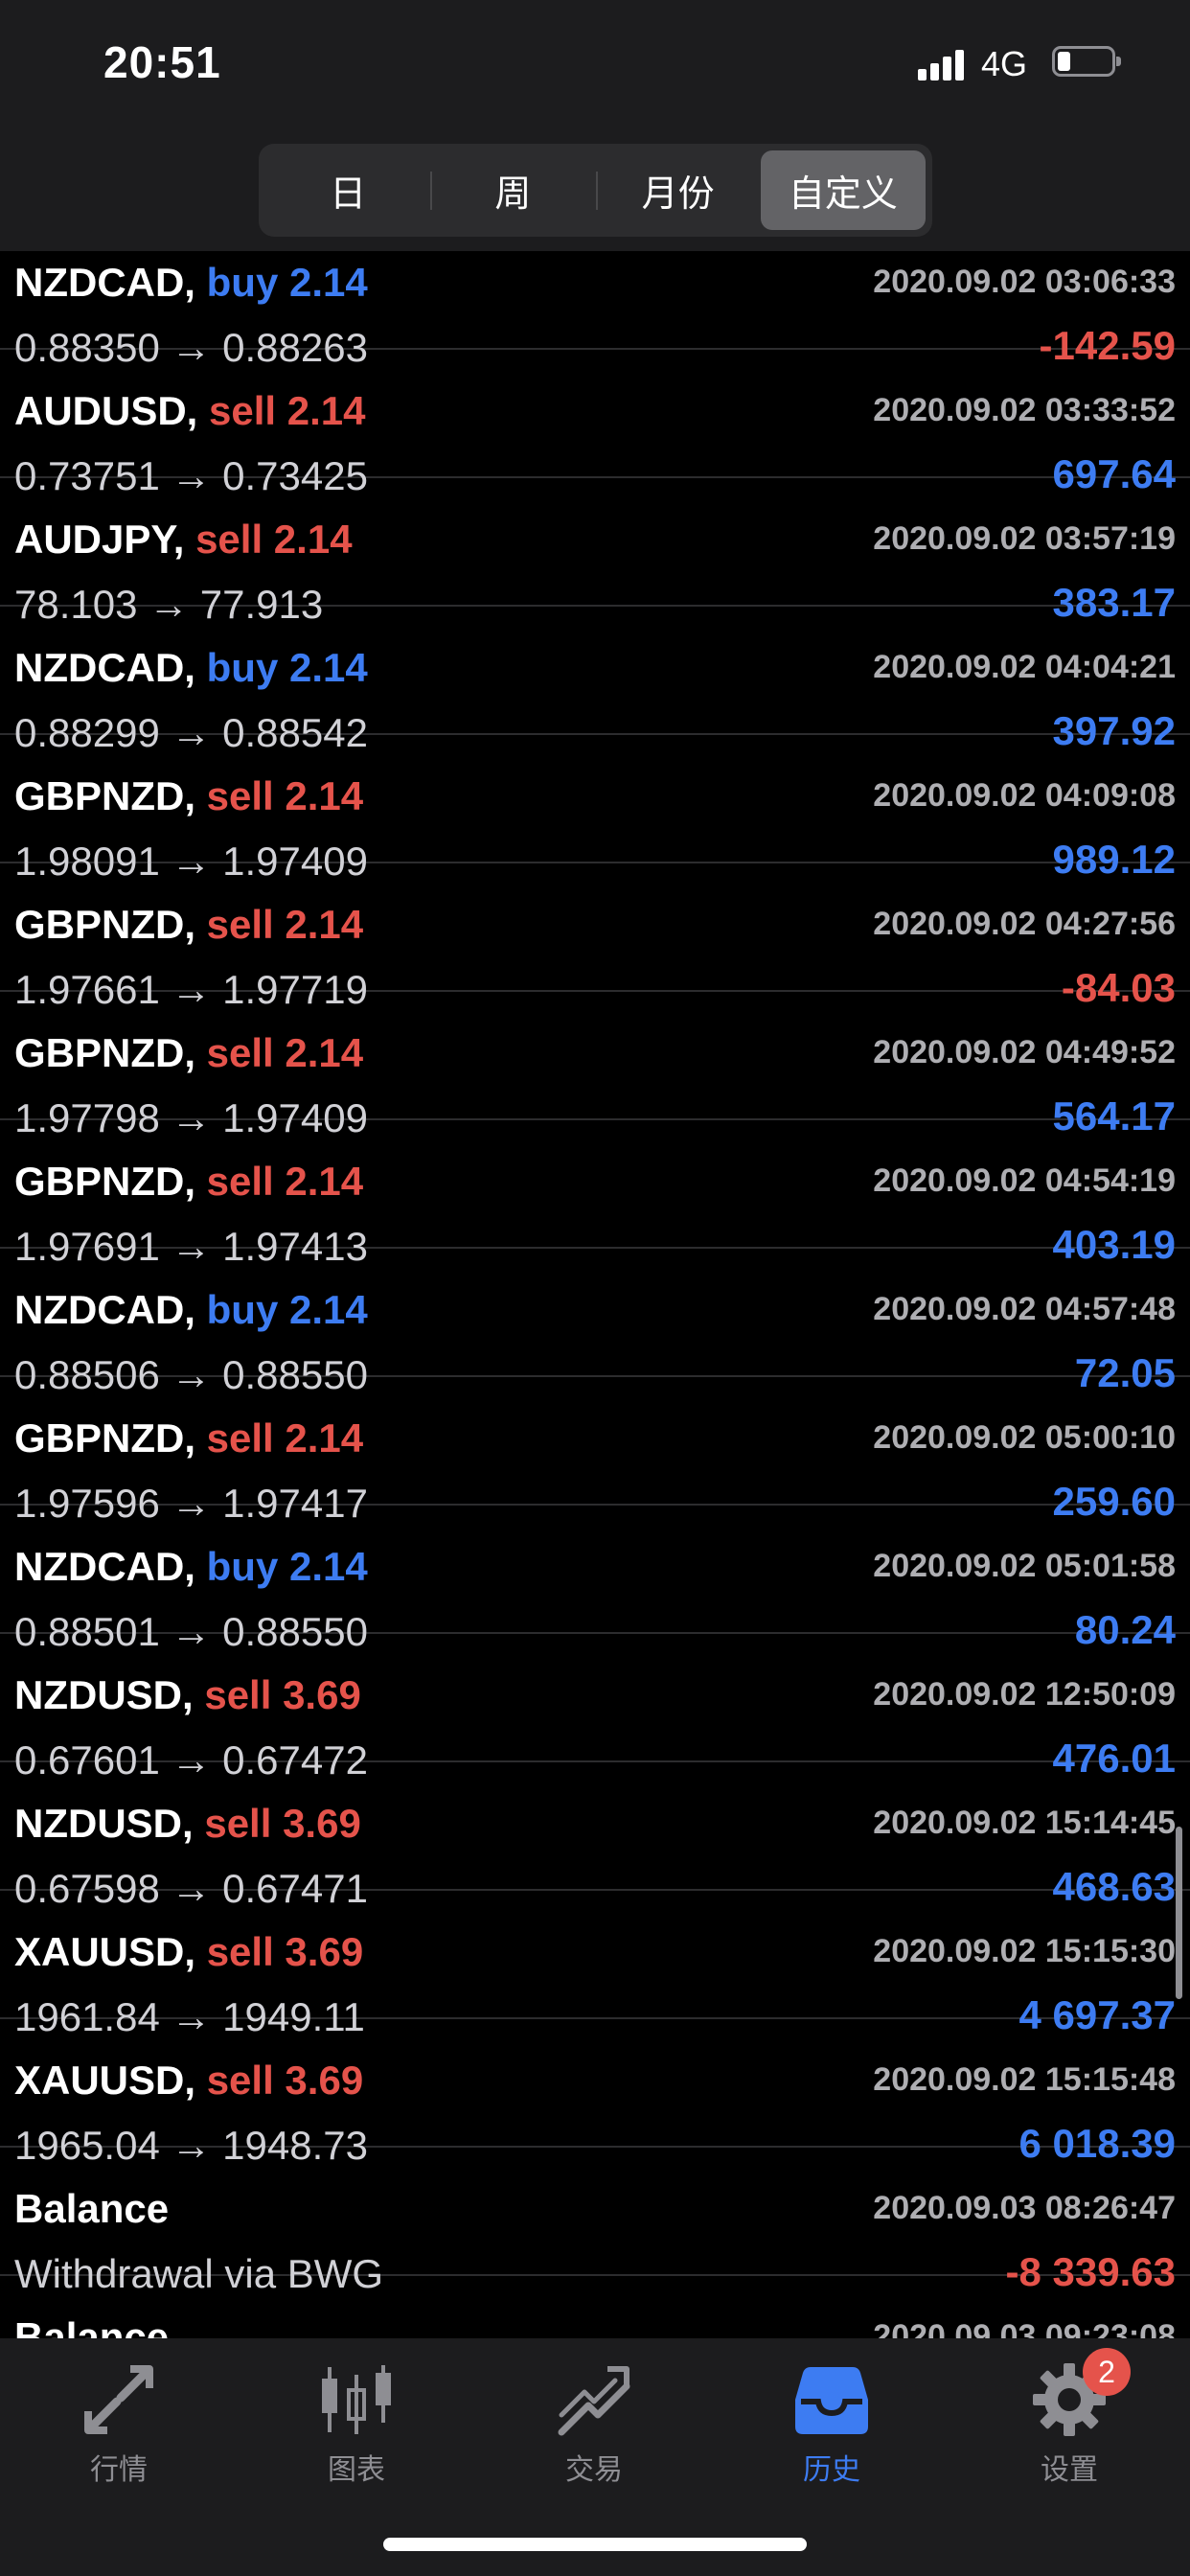 The image size is (1190, 2576). I want to click on tab-charts: 图表, so click(357, 2428).